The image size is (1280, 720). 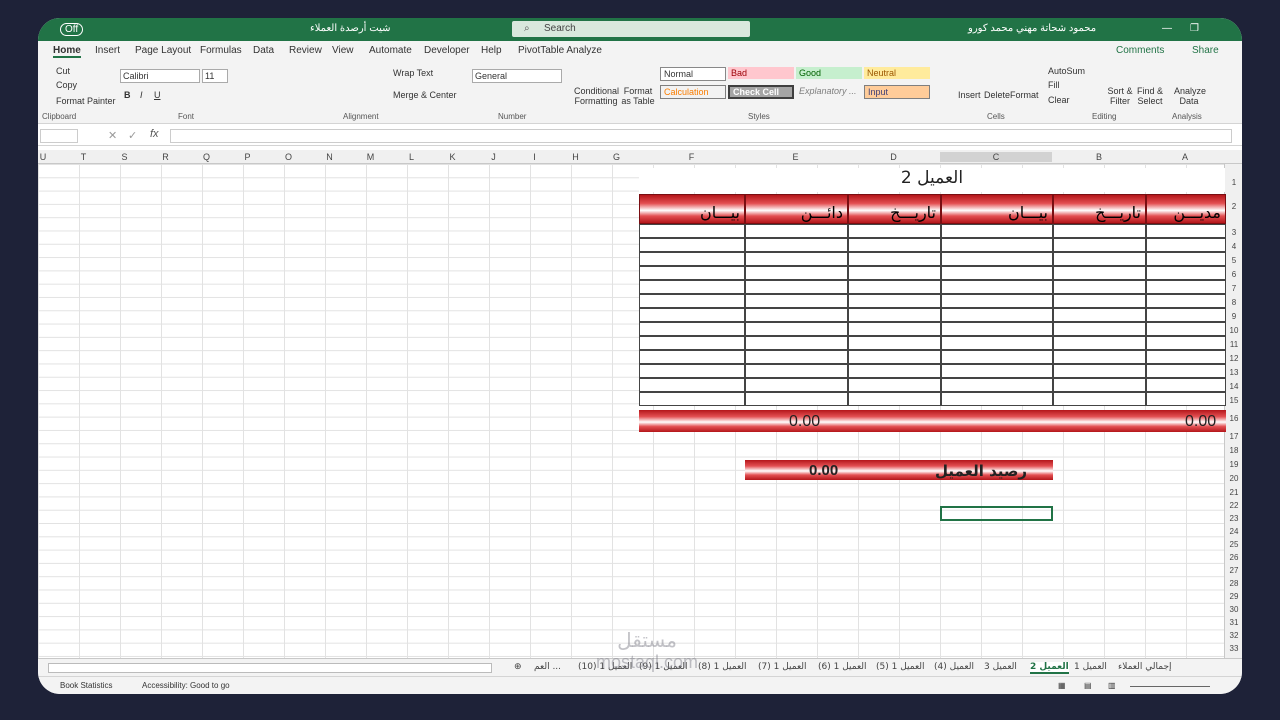 What do you see at coordinates (996, 157) in the screenshot?
I see `col-header: C` at bounding box center [996, 157].